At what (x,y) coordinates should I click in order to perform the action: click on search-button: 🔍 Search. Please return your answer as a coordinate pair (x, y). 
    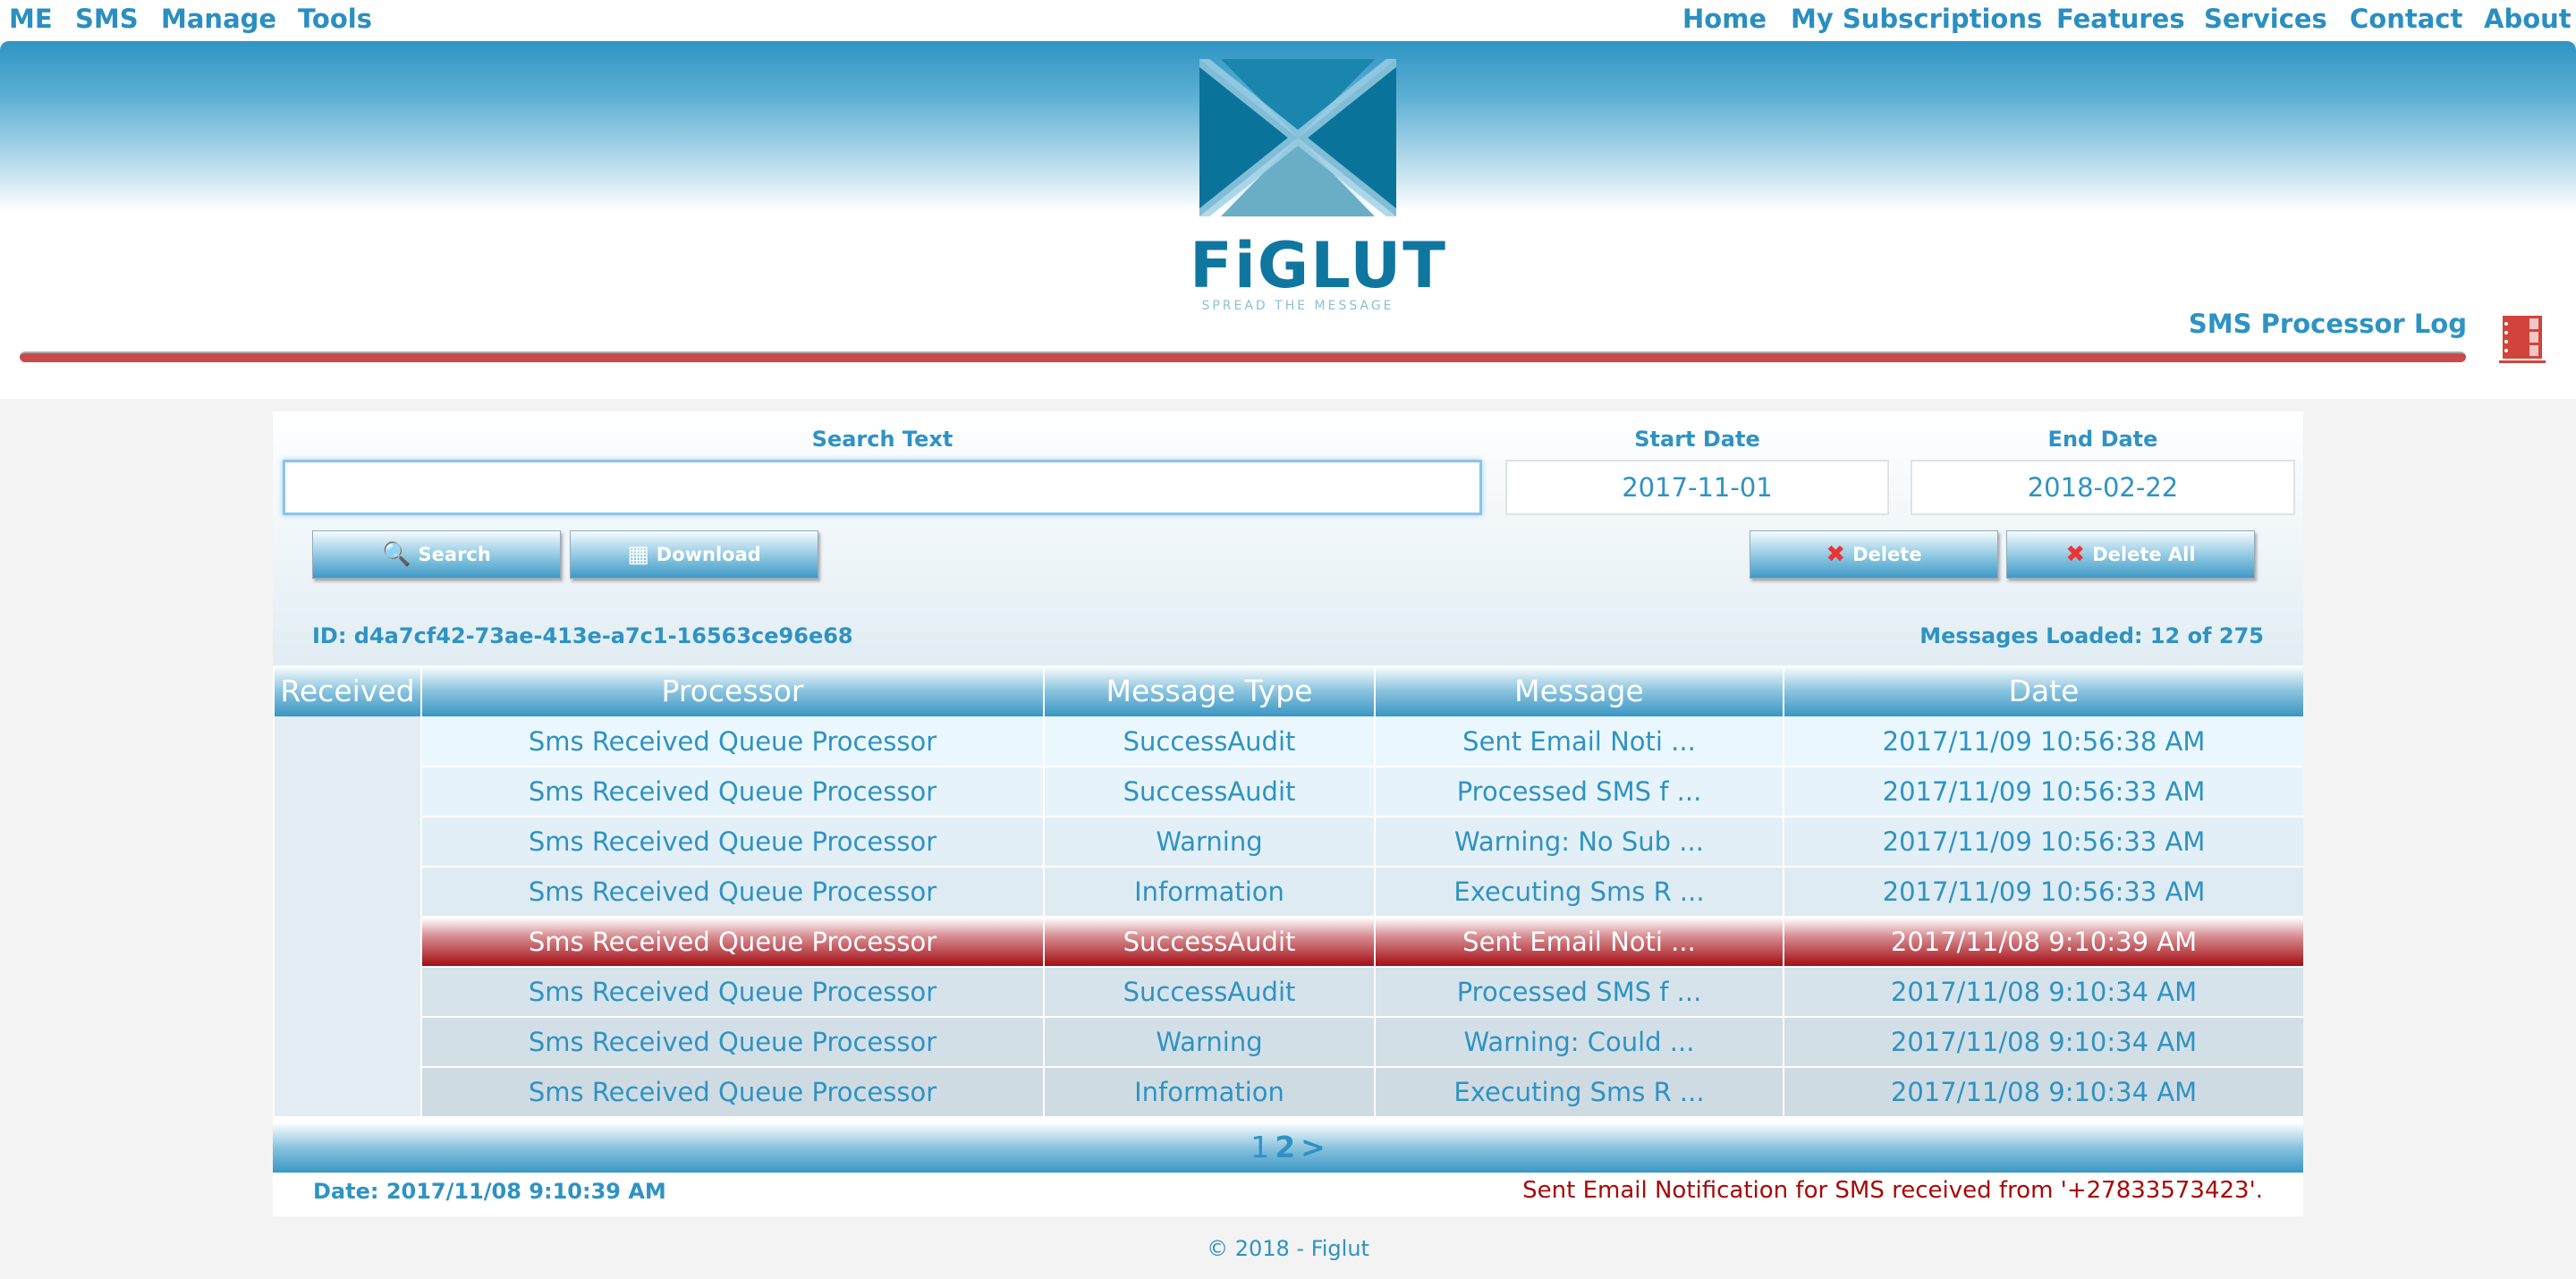
    Looking at the image, I should click on (436, 555).